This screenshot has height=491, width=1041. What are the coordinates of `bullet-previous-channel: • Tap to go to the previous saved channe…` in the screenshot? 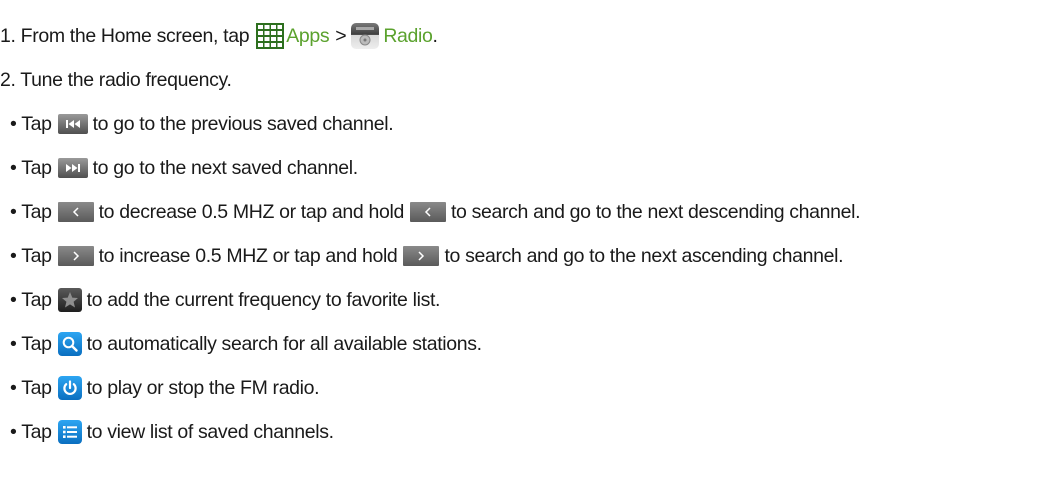 It's located at (197, 124).